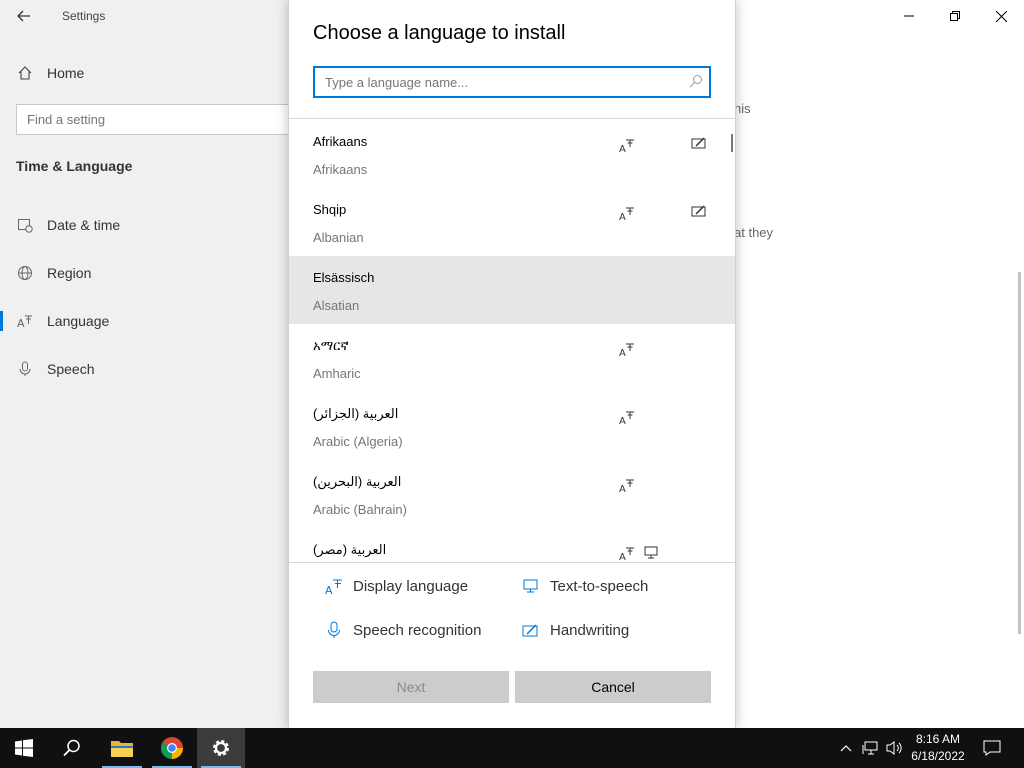 The image size is (1024, 768). I want to click on action-center-button, so click(992, 748).